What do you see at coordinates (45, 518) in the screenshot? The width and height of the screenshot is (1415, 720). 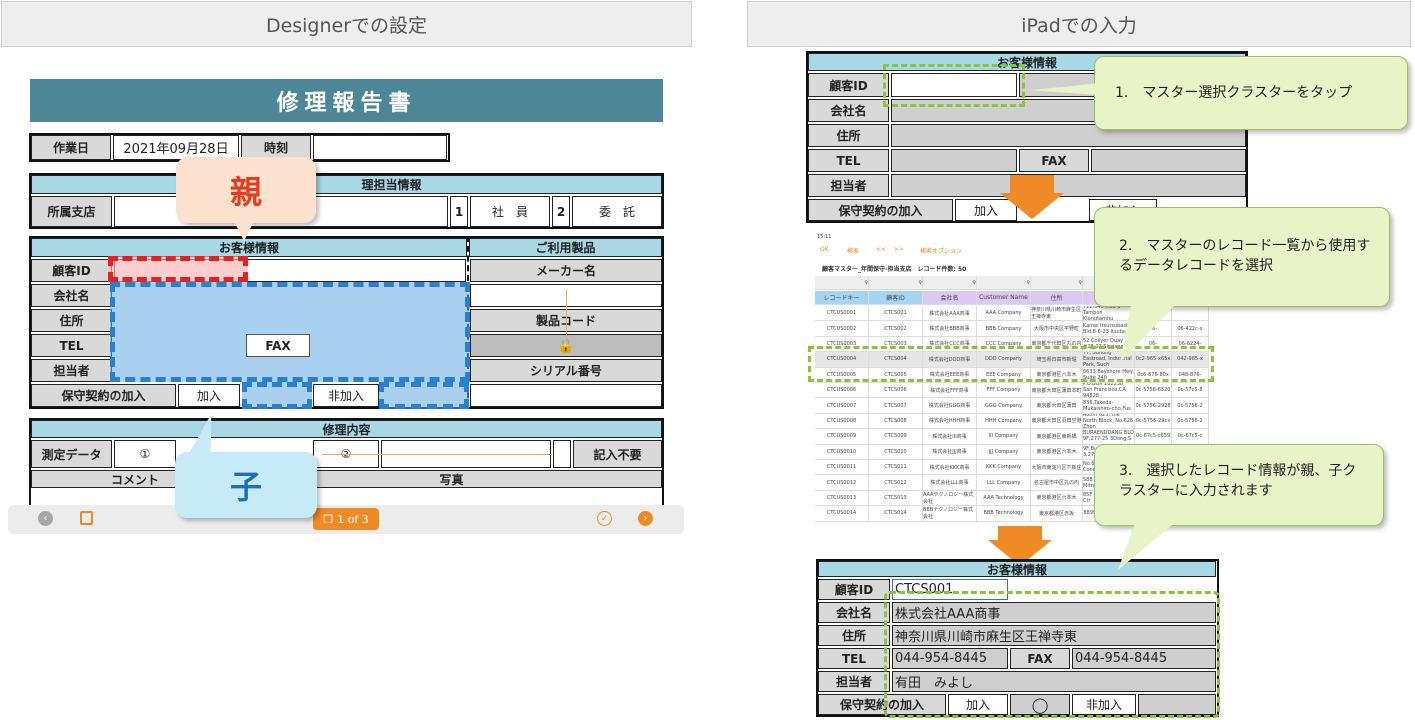 I see `back-icon: ‹` at bounding box center [45, 518].